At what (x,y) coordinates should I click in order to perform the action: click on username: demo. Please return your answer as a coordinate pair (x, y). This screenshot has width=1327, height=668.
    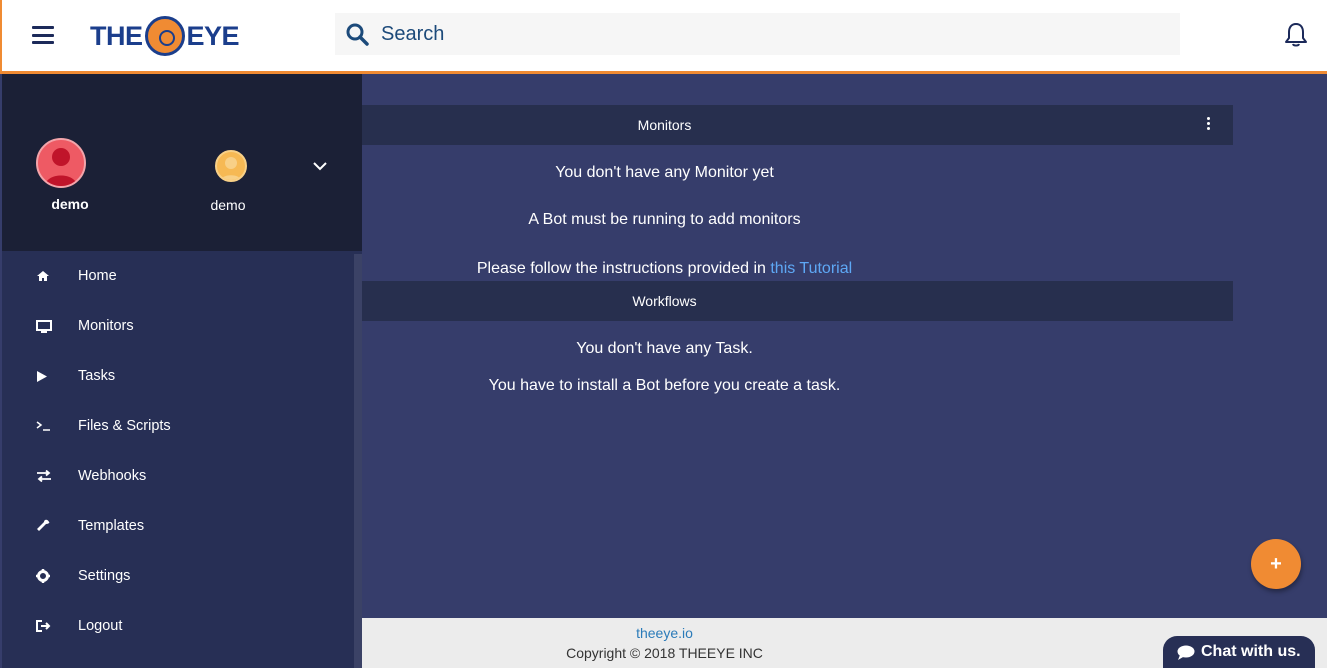
    Looking at the image, I should click on (70, 204).